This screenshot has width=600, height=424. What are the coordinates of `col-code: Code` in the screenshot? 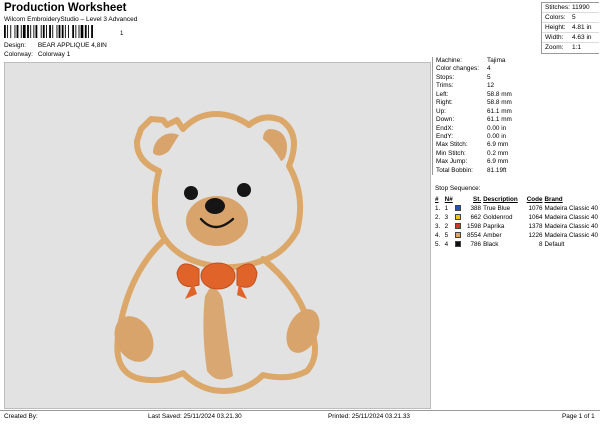 It's located at (534, 199).